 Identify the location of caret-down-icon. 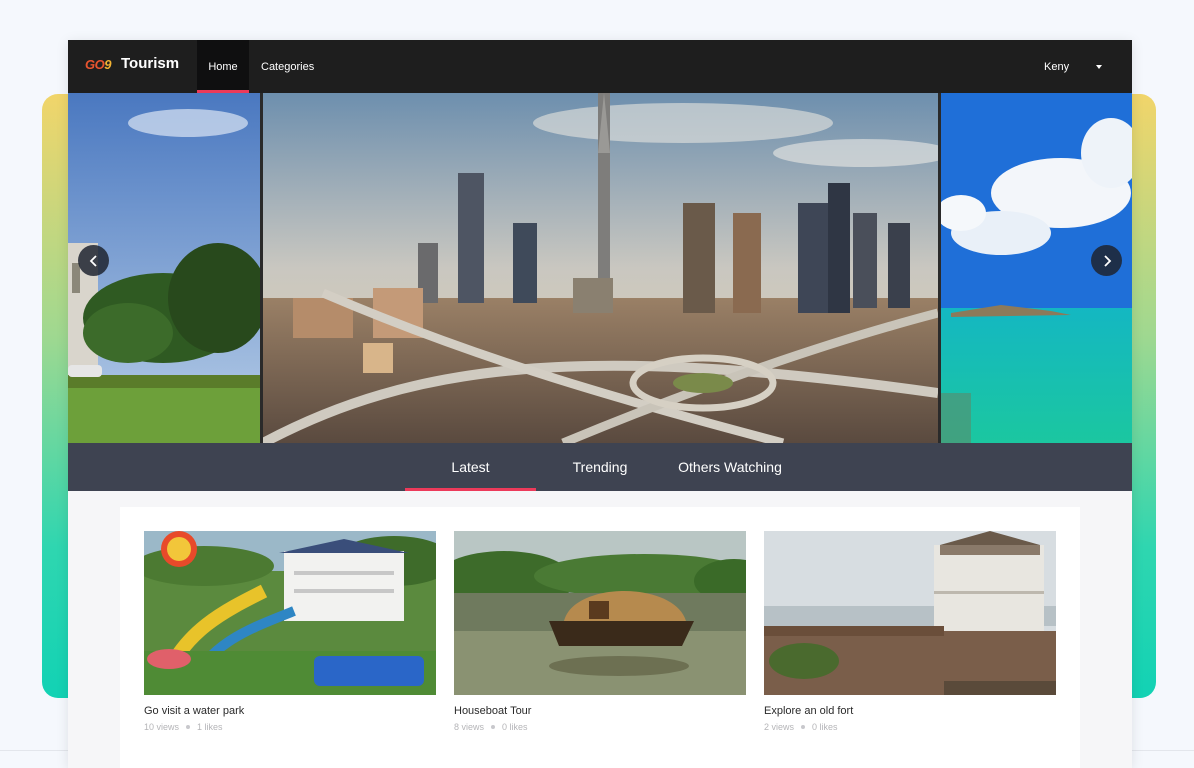
(1099, 67).